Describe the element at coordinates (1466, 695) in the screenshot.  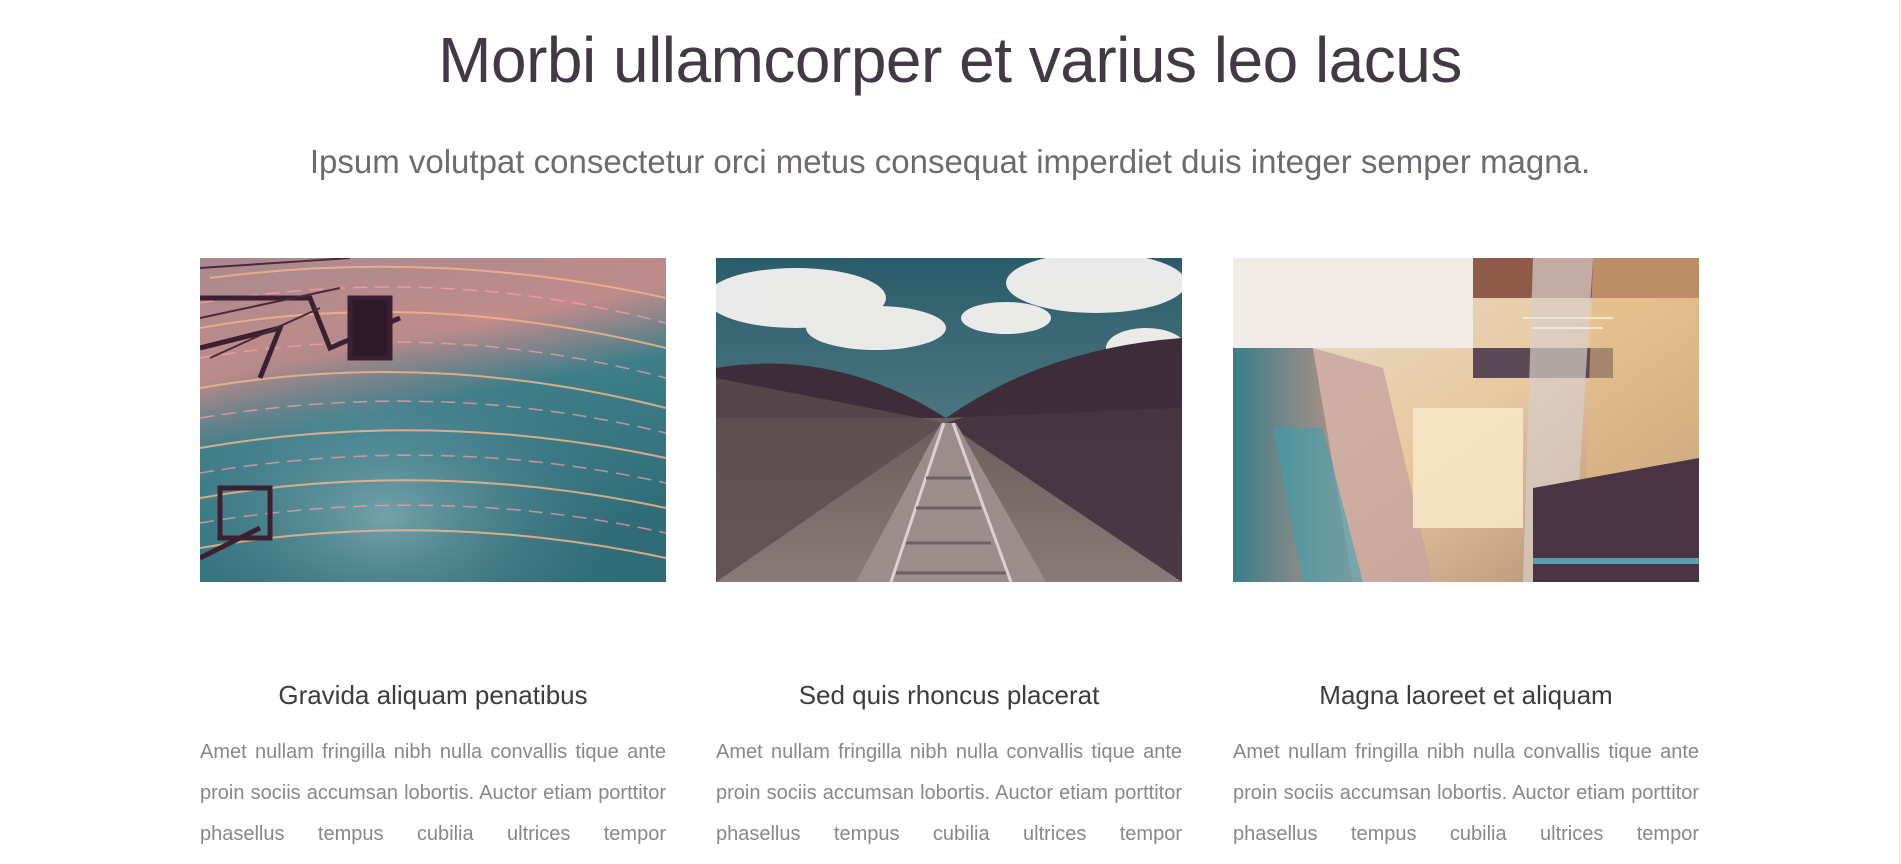
I see `card-title: Magna laoreet et aliquam` at that location.